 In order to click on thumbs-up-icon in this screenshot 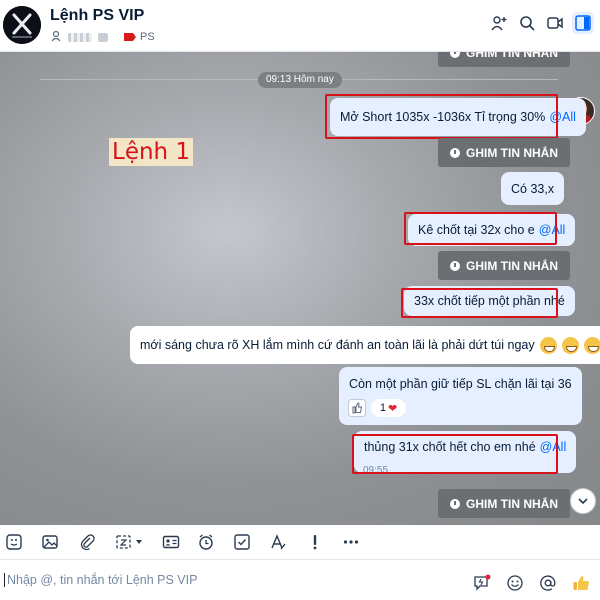, I will do `click(581, 583)`.